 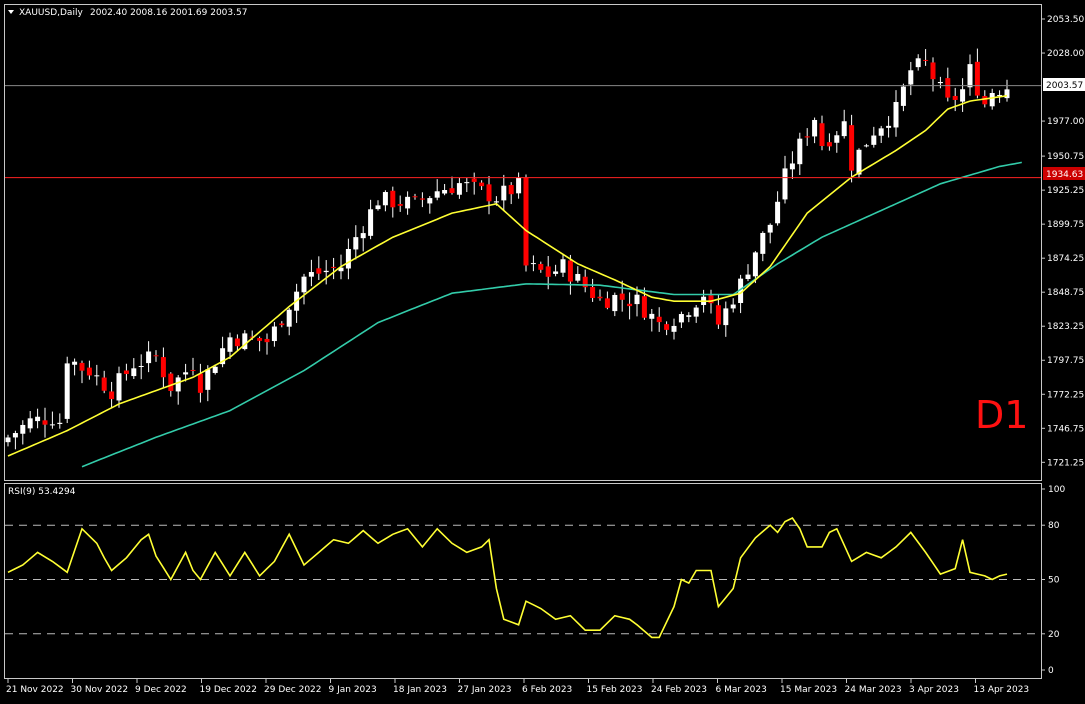 What do you see at coordinates (1065, 122) in the screenshot?
I see `price-tick-label: 1977.00` at bounding box center [1065, 122].